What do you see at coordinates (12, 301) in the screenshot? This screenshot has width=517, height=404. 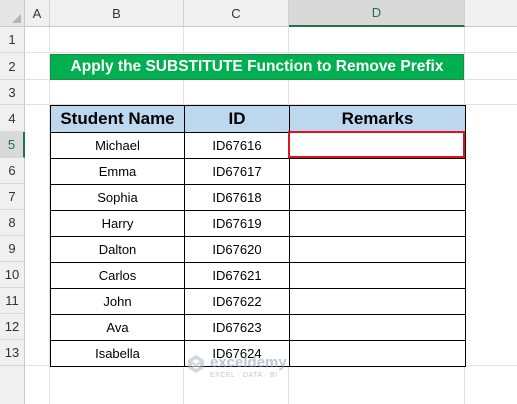 I see `row-header-11: 11` at bounding box center [12, 301].